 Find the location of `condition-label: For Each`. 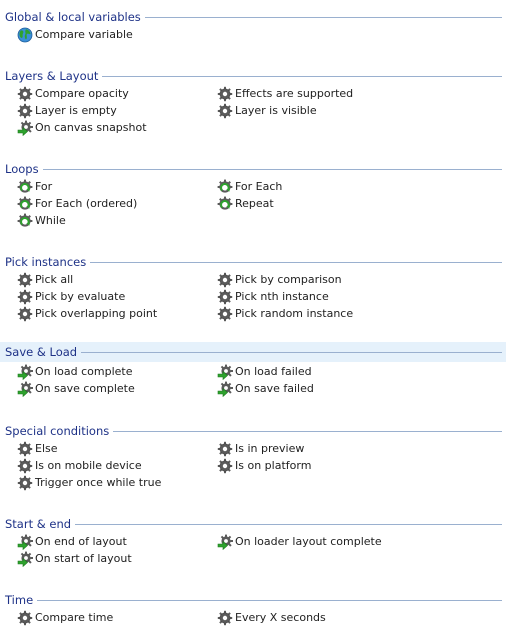

condition-label: For Each is located at coordinates (259, 186).